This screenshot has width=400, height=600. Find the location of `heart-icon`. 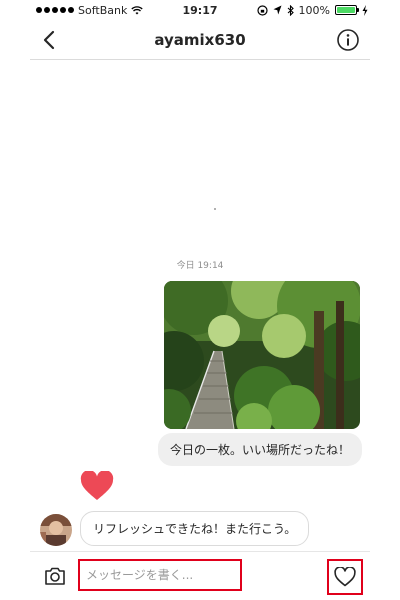

heart-icon is located at coordinates (97, 485).